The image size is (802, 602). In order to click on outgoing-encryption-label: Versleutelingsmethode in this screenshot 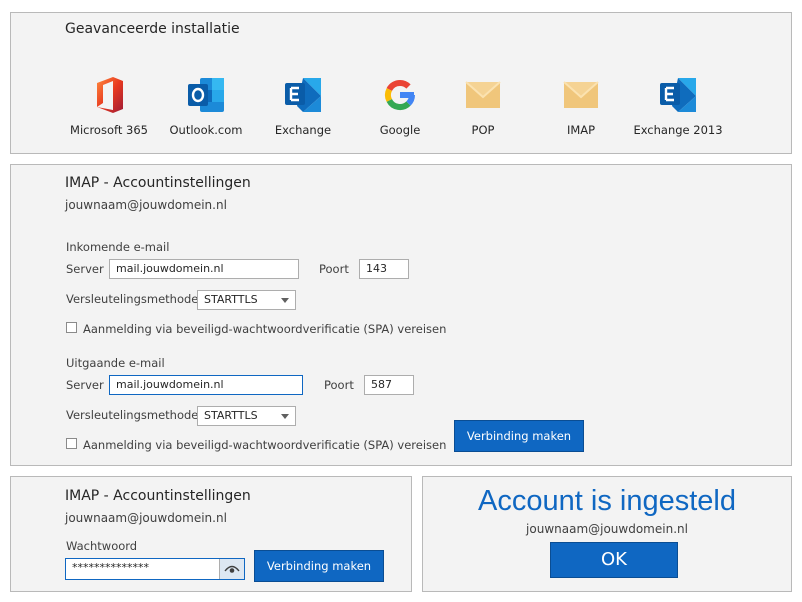, I will do `click(132, 415)`.